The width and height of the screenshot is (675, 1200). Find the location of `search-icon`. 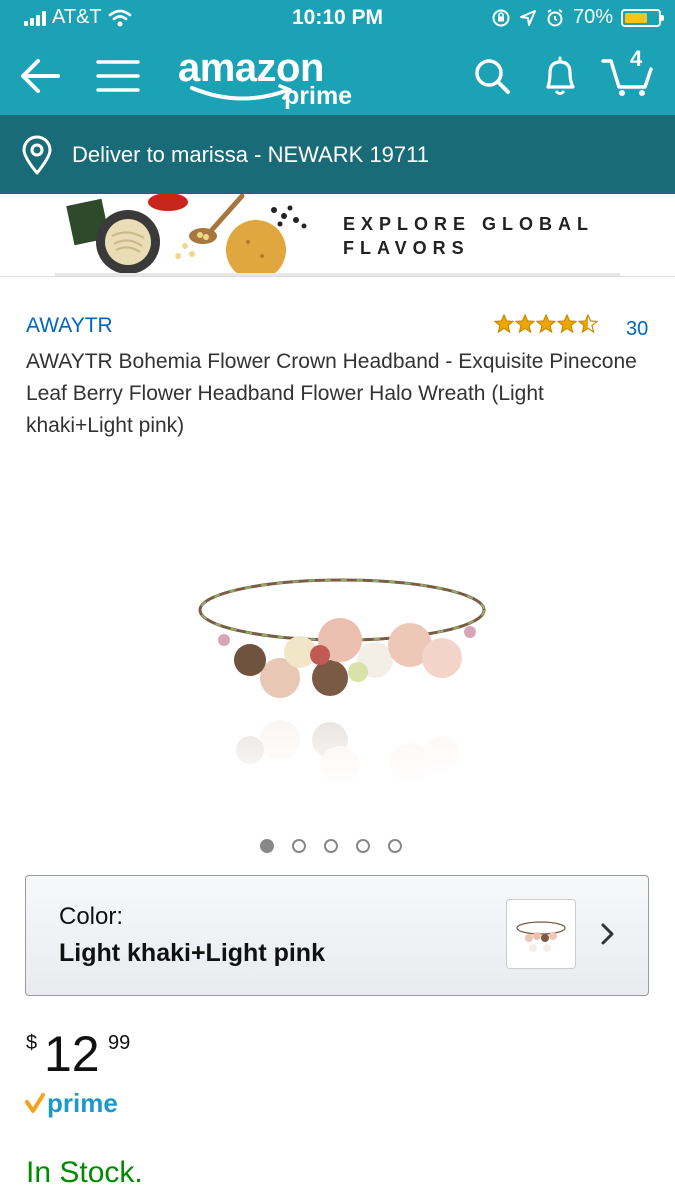

search-icon is located at coordinates (492, 76).